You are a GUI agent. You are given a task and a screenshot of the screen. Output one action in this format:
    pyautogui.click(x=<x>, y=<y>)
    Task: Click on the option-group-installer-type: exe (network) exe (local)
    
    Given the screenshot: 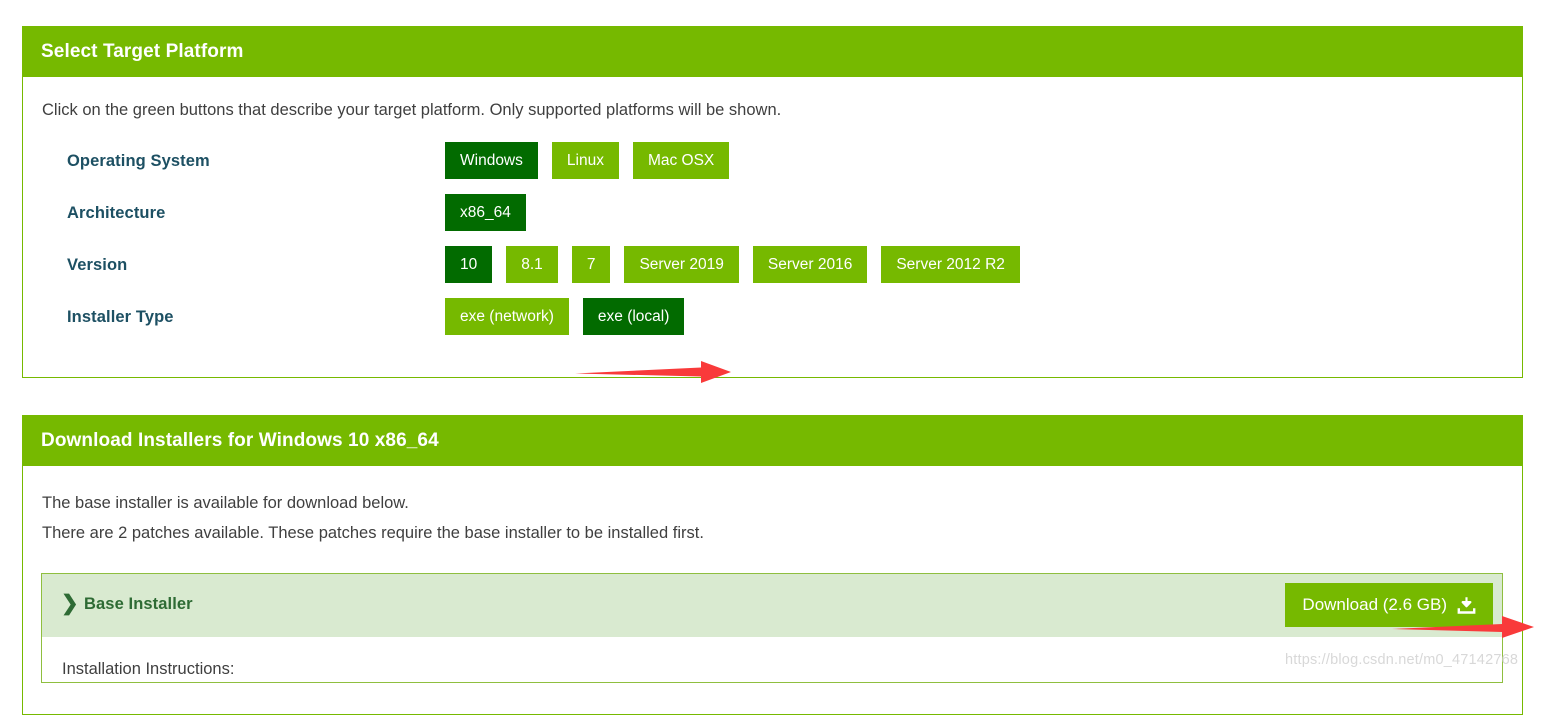 What is the action you would take?
    pyautogui.click(x=565, y=316)
    